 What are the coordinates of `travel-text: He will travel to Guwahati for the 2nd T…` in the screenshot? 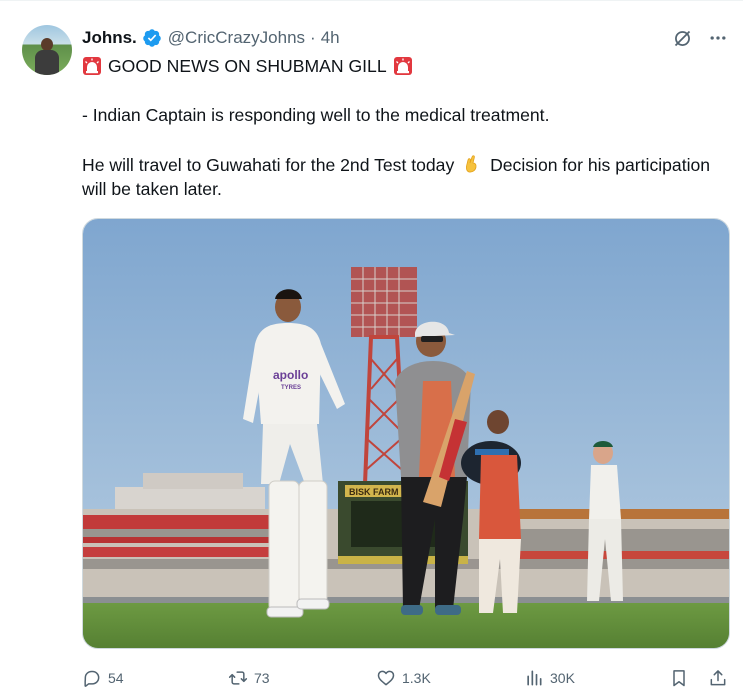 It's located at (268, 165).